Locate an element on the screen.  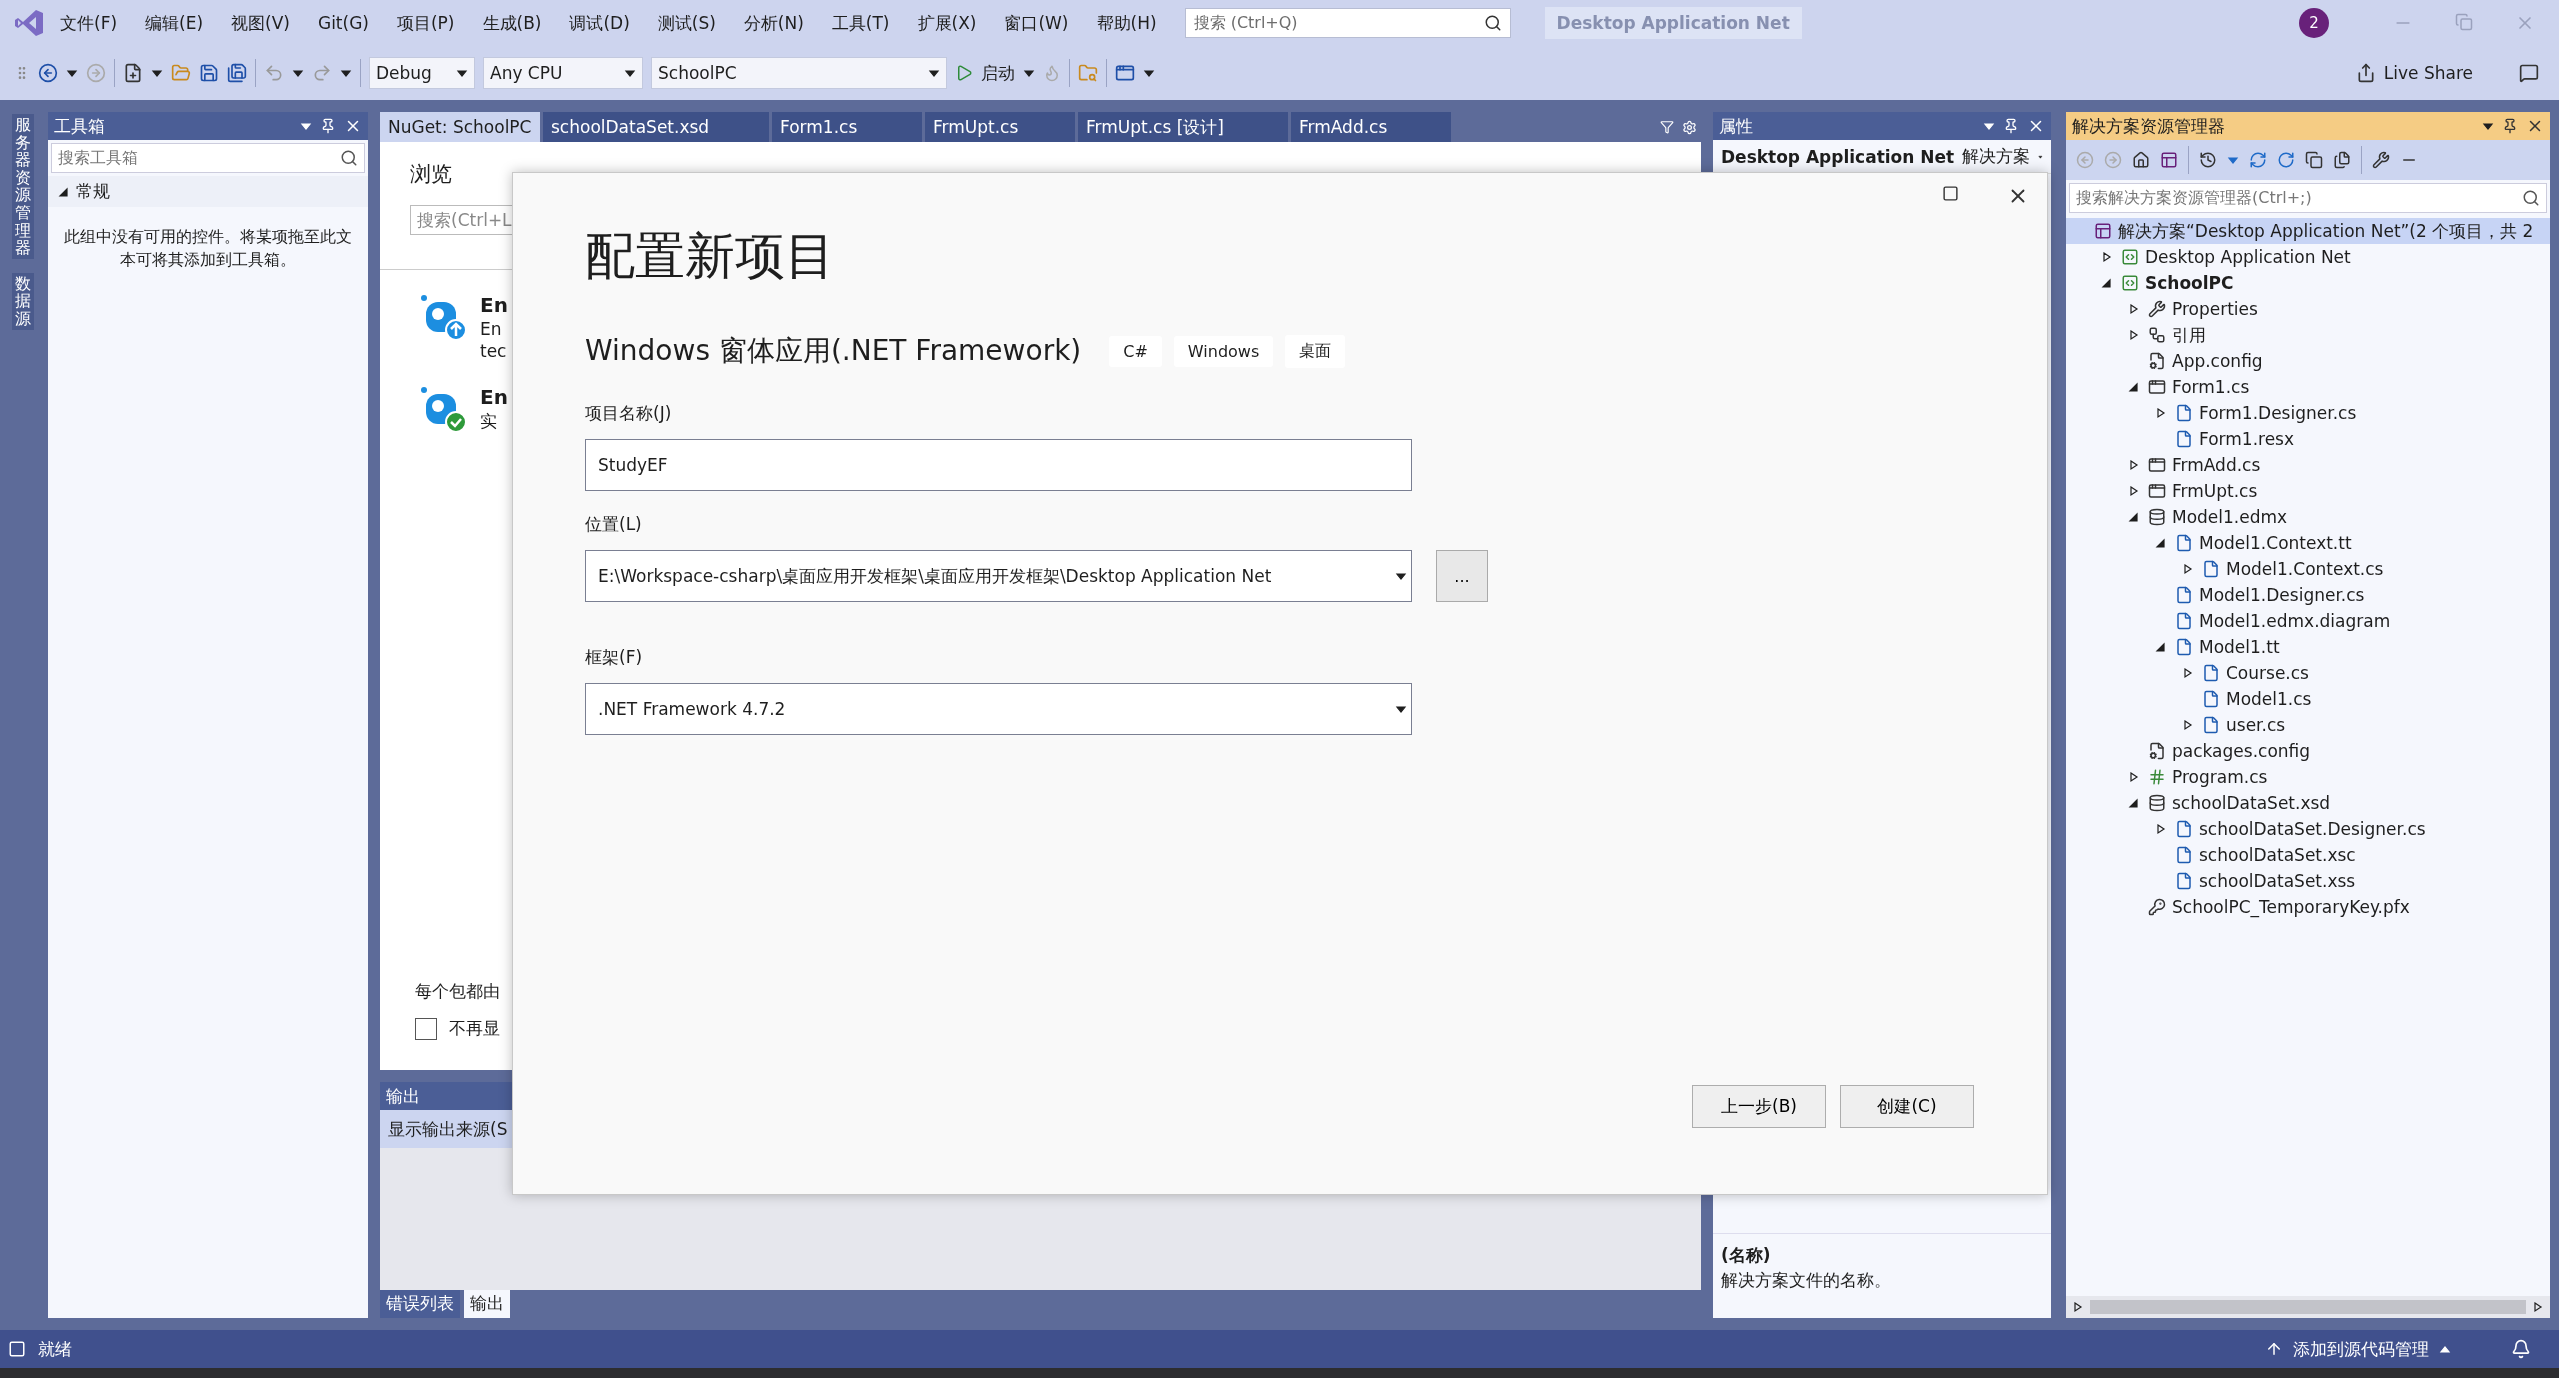
menu-item: 编辑(E) is located at coordinates (174, 23).